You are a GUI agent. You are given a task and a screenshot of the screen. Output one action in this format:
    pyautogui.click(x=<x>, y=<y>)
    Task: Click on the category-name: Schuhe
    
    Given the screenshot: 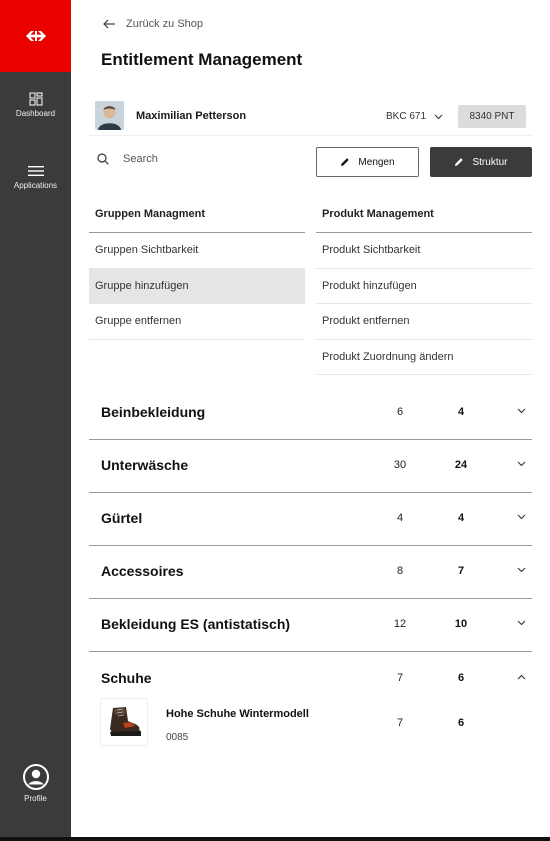 What is the action you would take?
    pyautogui.click(x=126, y=678)
    